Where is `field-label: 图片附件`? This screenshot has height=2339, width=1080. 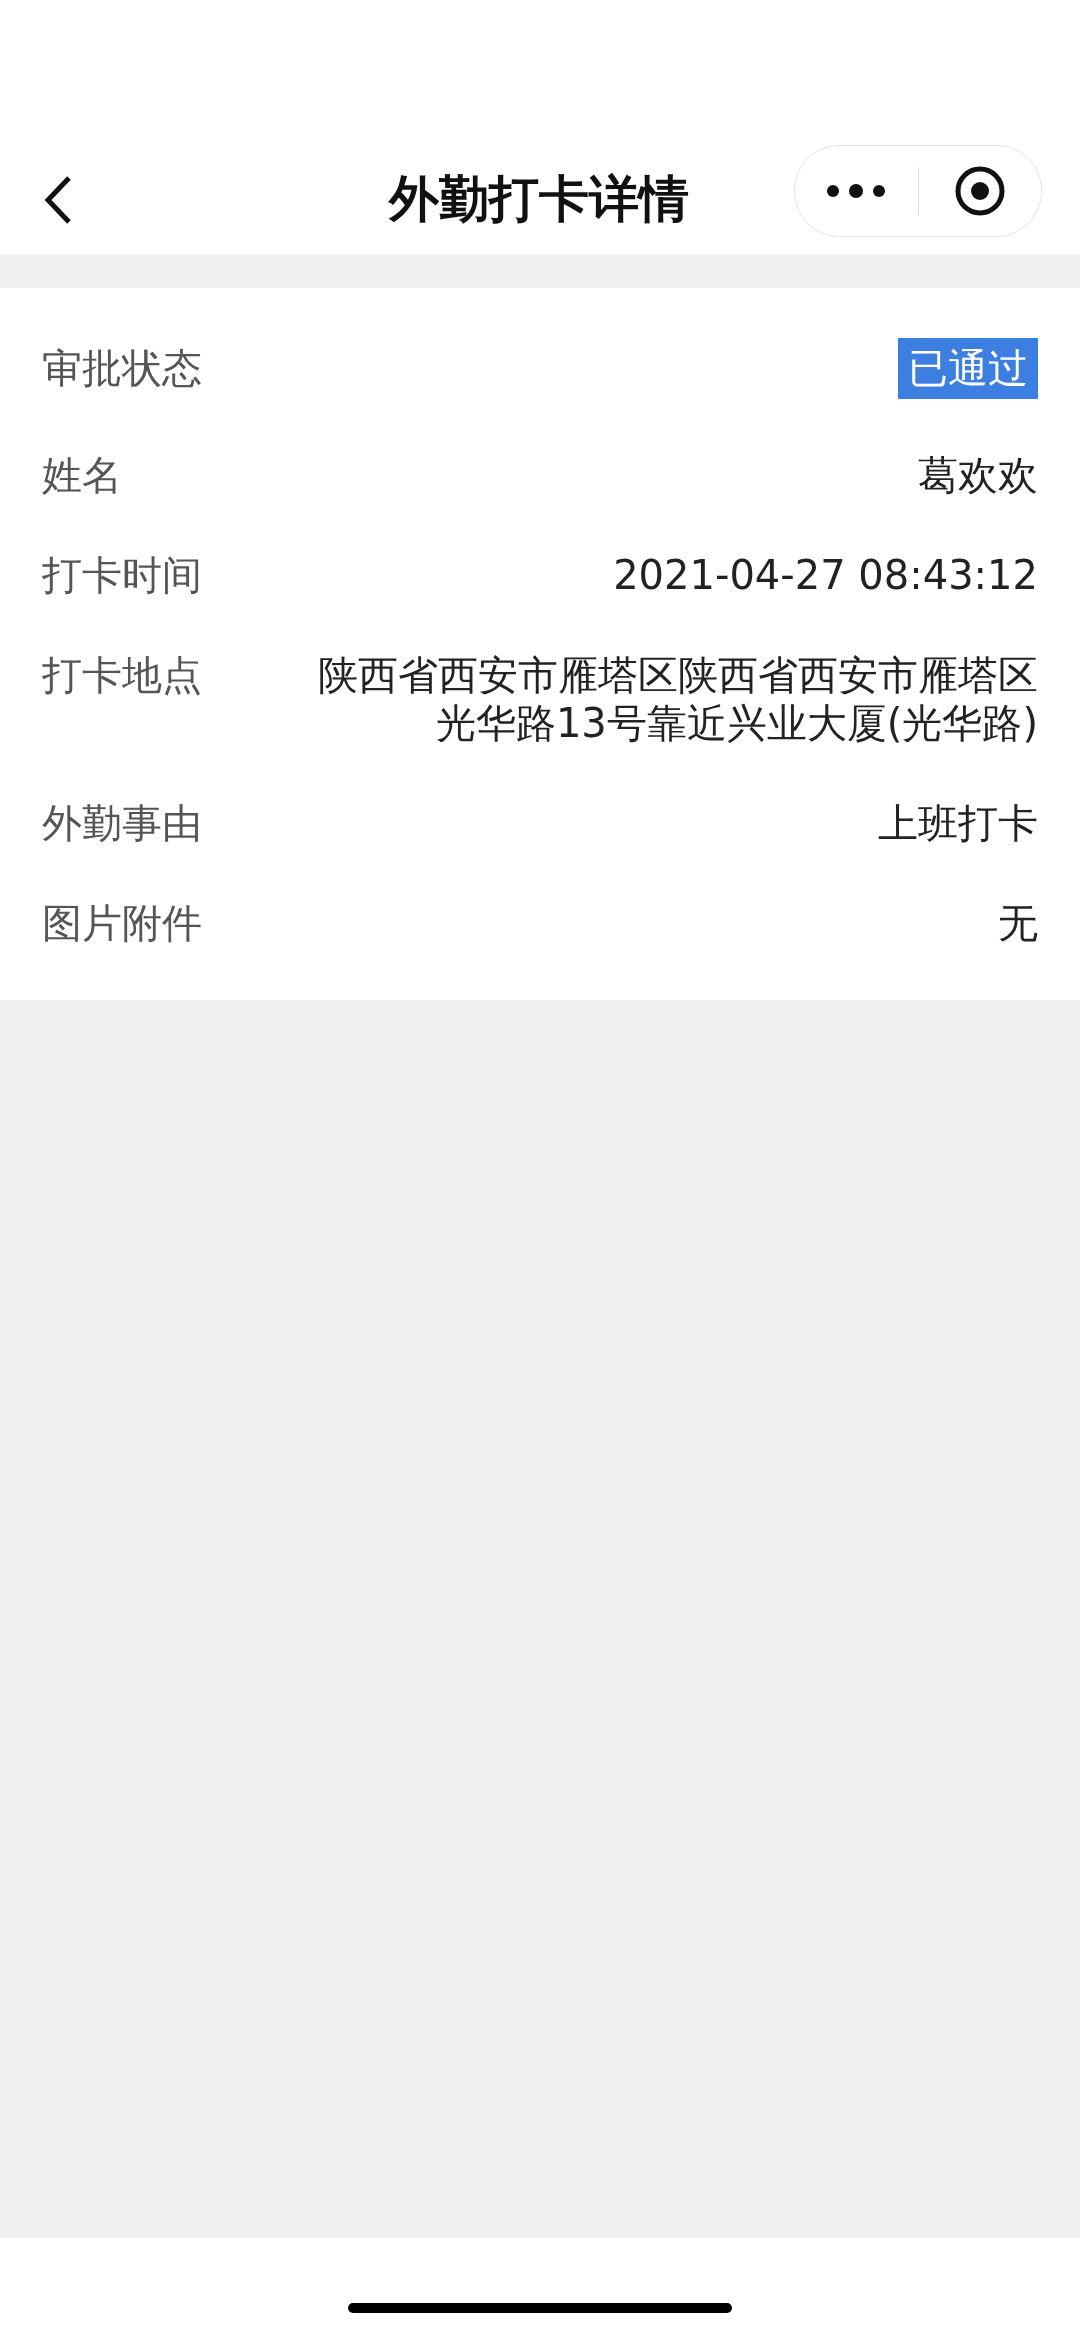 field-label: 图片附件 is located at coordinates (122, 923).